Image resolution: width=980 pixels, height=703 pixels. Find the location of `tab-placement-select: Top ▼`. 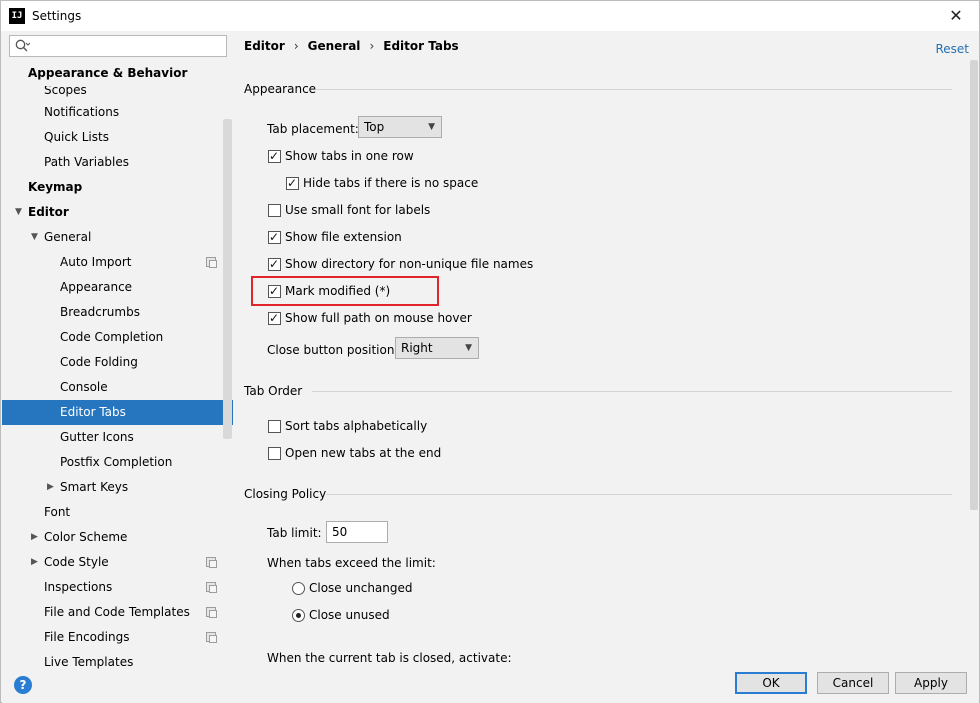

tab-placement-select: Top ▼ is located at coordinates (400, 127).